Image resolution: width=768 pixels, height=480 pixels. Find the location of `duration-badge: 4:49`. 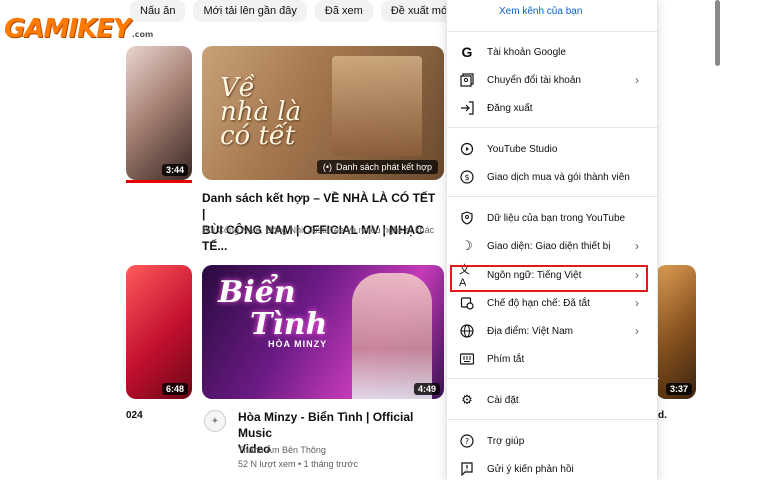

duration-badge: 4:49 is located at coordinates (426, 389).